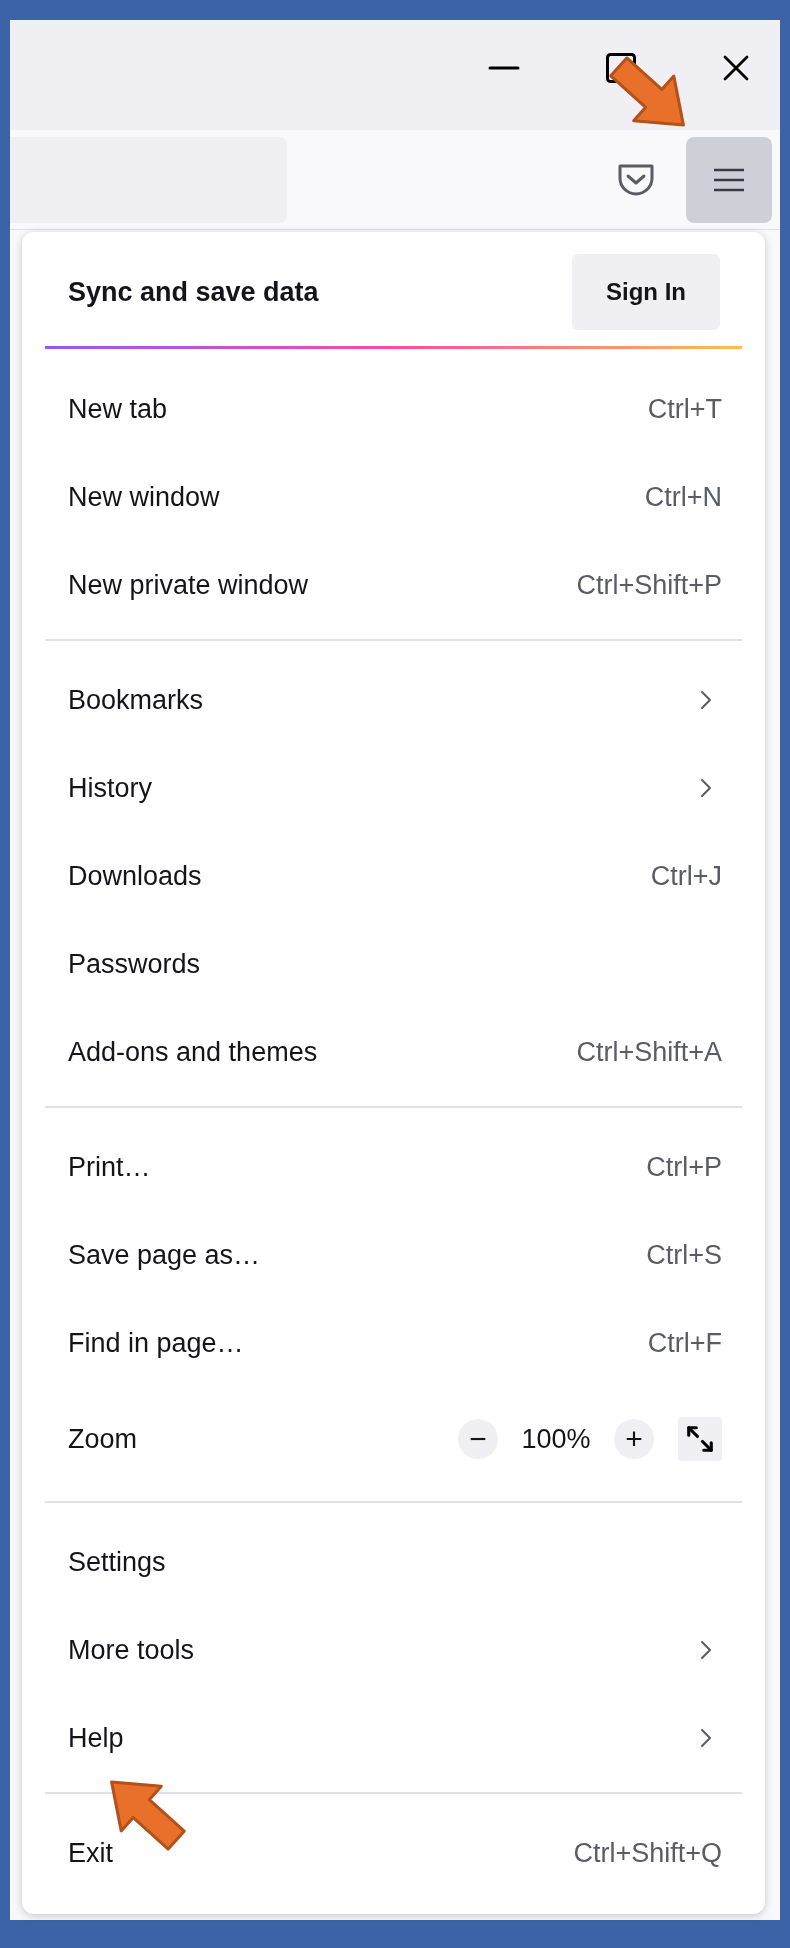  I want to click on menu-item: New private window Ctrl+Shift+P, so click(393, 585).